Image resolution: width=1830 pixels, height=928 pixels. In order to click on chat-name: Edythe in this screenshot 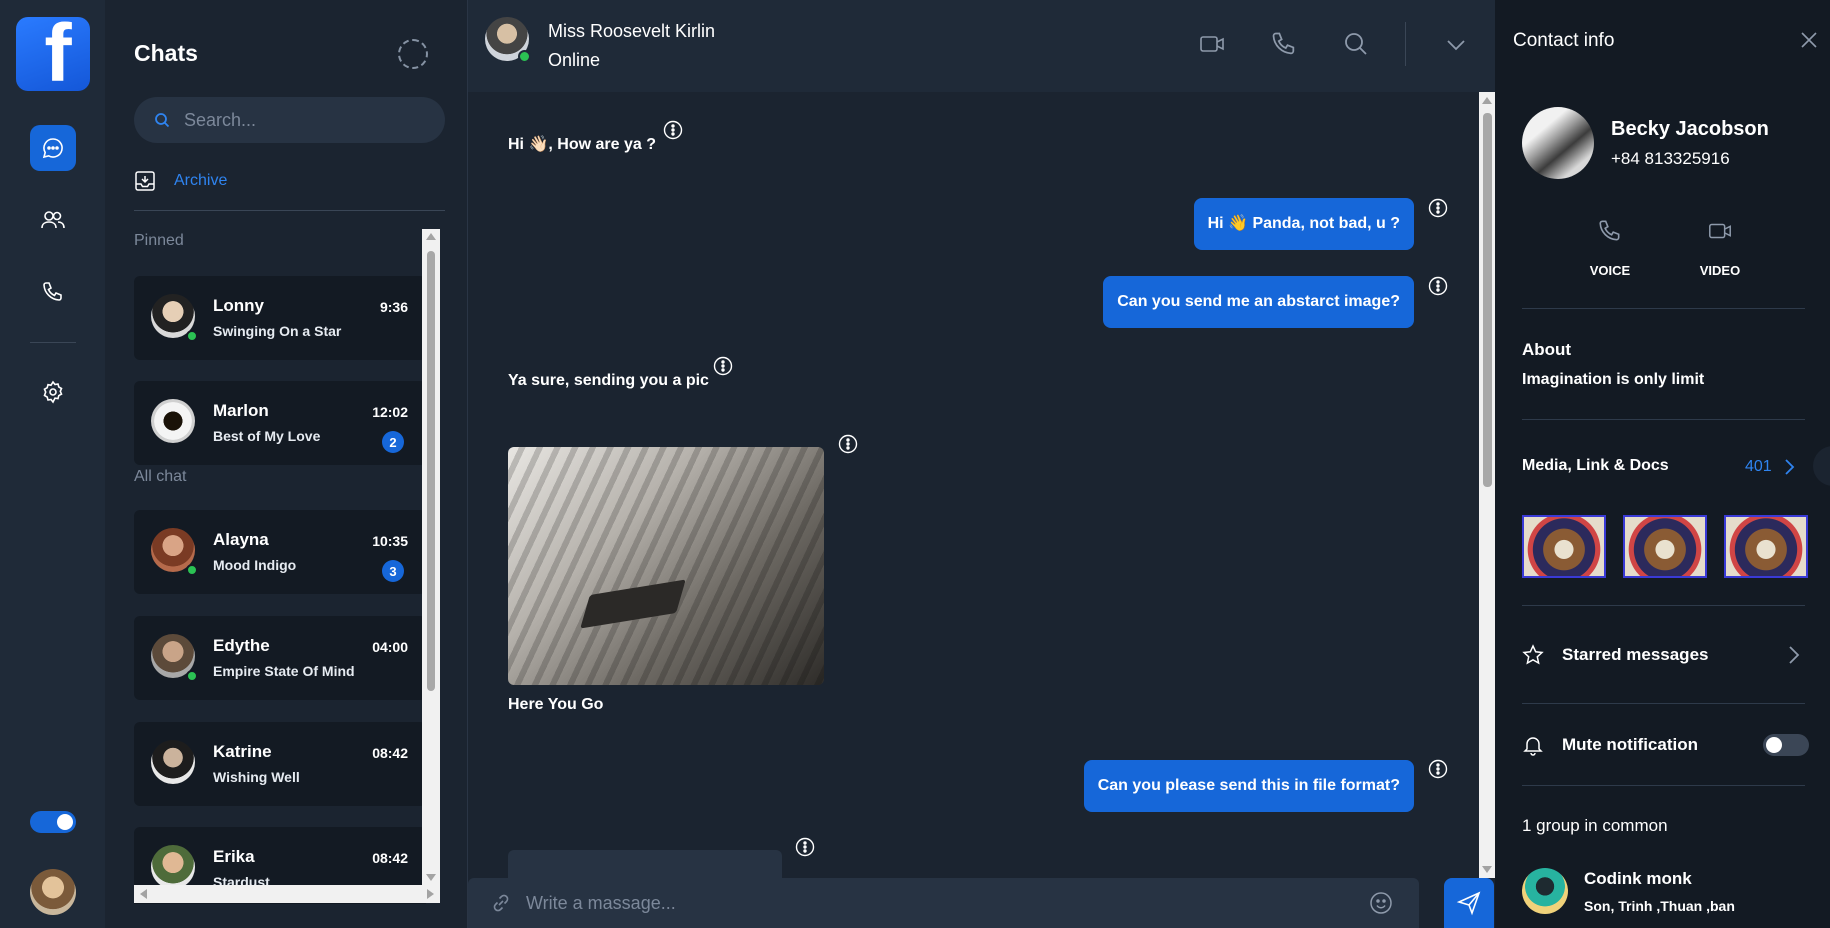, I will do `click(241, 645)`.